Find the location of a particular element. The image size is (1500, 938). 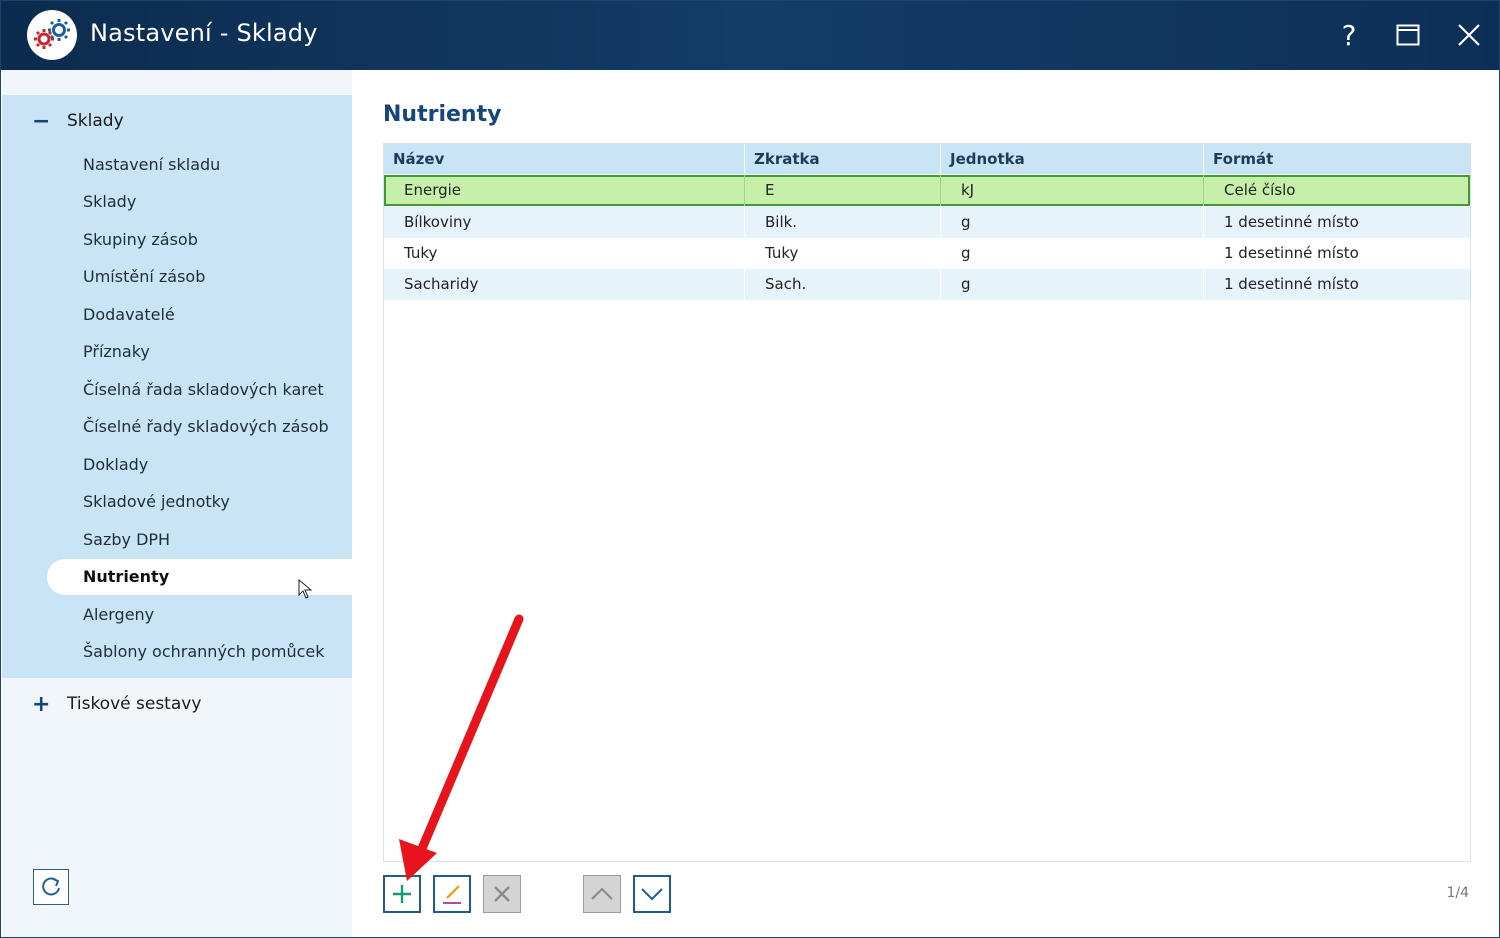

maximize-button is located at coordinates (1408, 35).